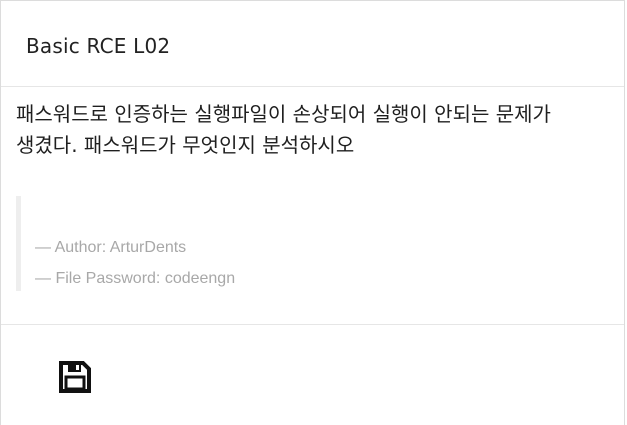  Describe the element at coordinates (135, 278) in the screenshot. I see `file-password-line: — File Password: codeengn` at that location.